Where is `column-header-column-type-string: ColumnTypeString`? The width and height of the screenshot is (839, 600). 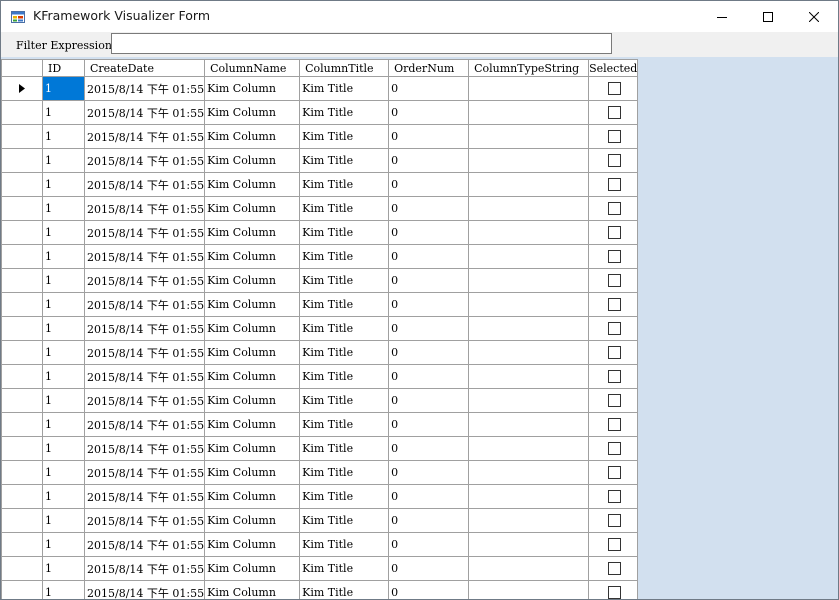 column-header-column-type-string: ColumnTypeString is located at coordinates (529, 68).